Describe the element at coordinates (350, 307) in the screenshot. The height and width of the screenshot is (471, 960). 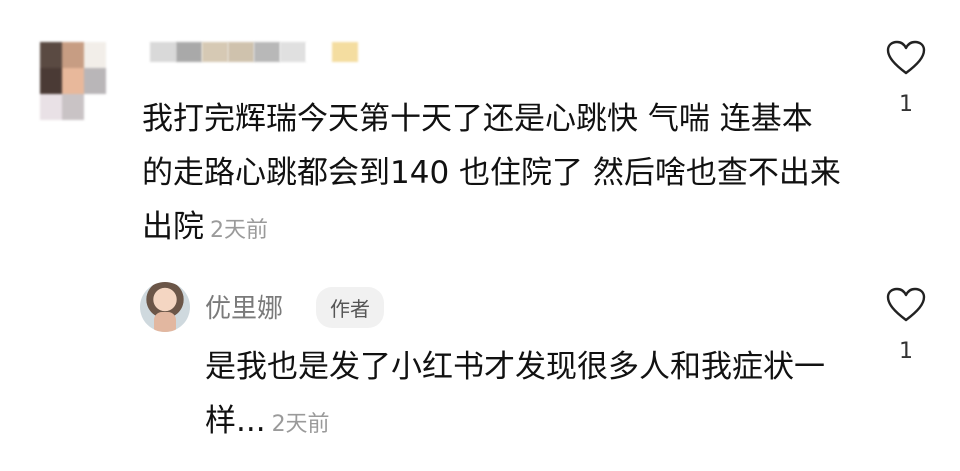
I see `author-badge: 作者` at that location.